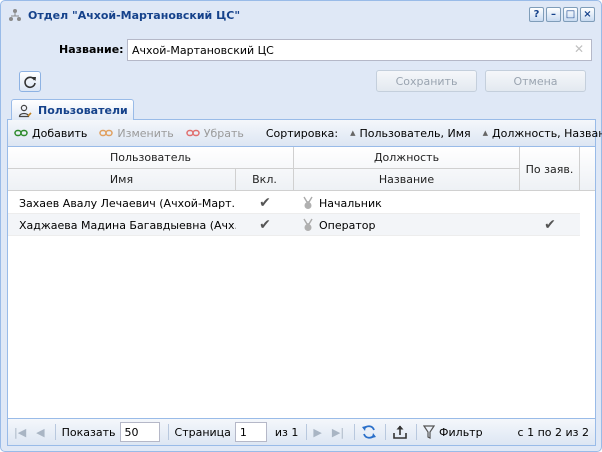  Describe the element at coordinates (40, 432) in the screenshot. I see `prev-page-icon: ◀` at that location.